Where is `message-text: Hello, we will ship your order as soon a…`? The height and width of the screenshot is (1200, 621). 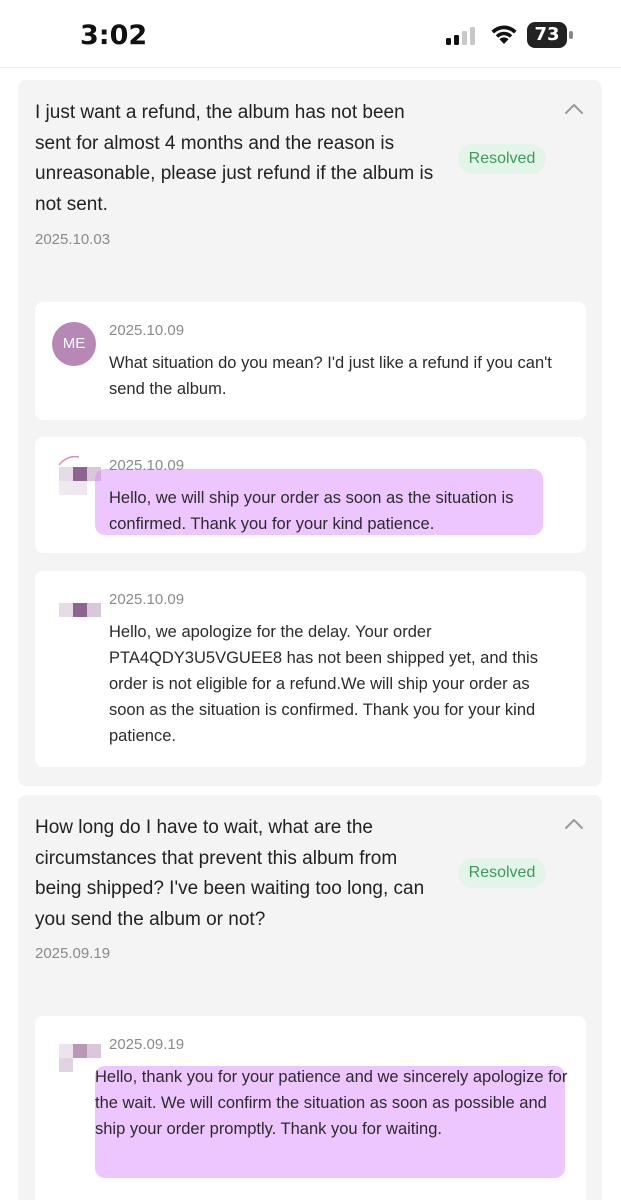
message-text: Hello, we will ship your order as soon a… is located at coordinates (311, 511).